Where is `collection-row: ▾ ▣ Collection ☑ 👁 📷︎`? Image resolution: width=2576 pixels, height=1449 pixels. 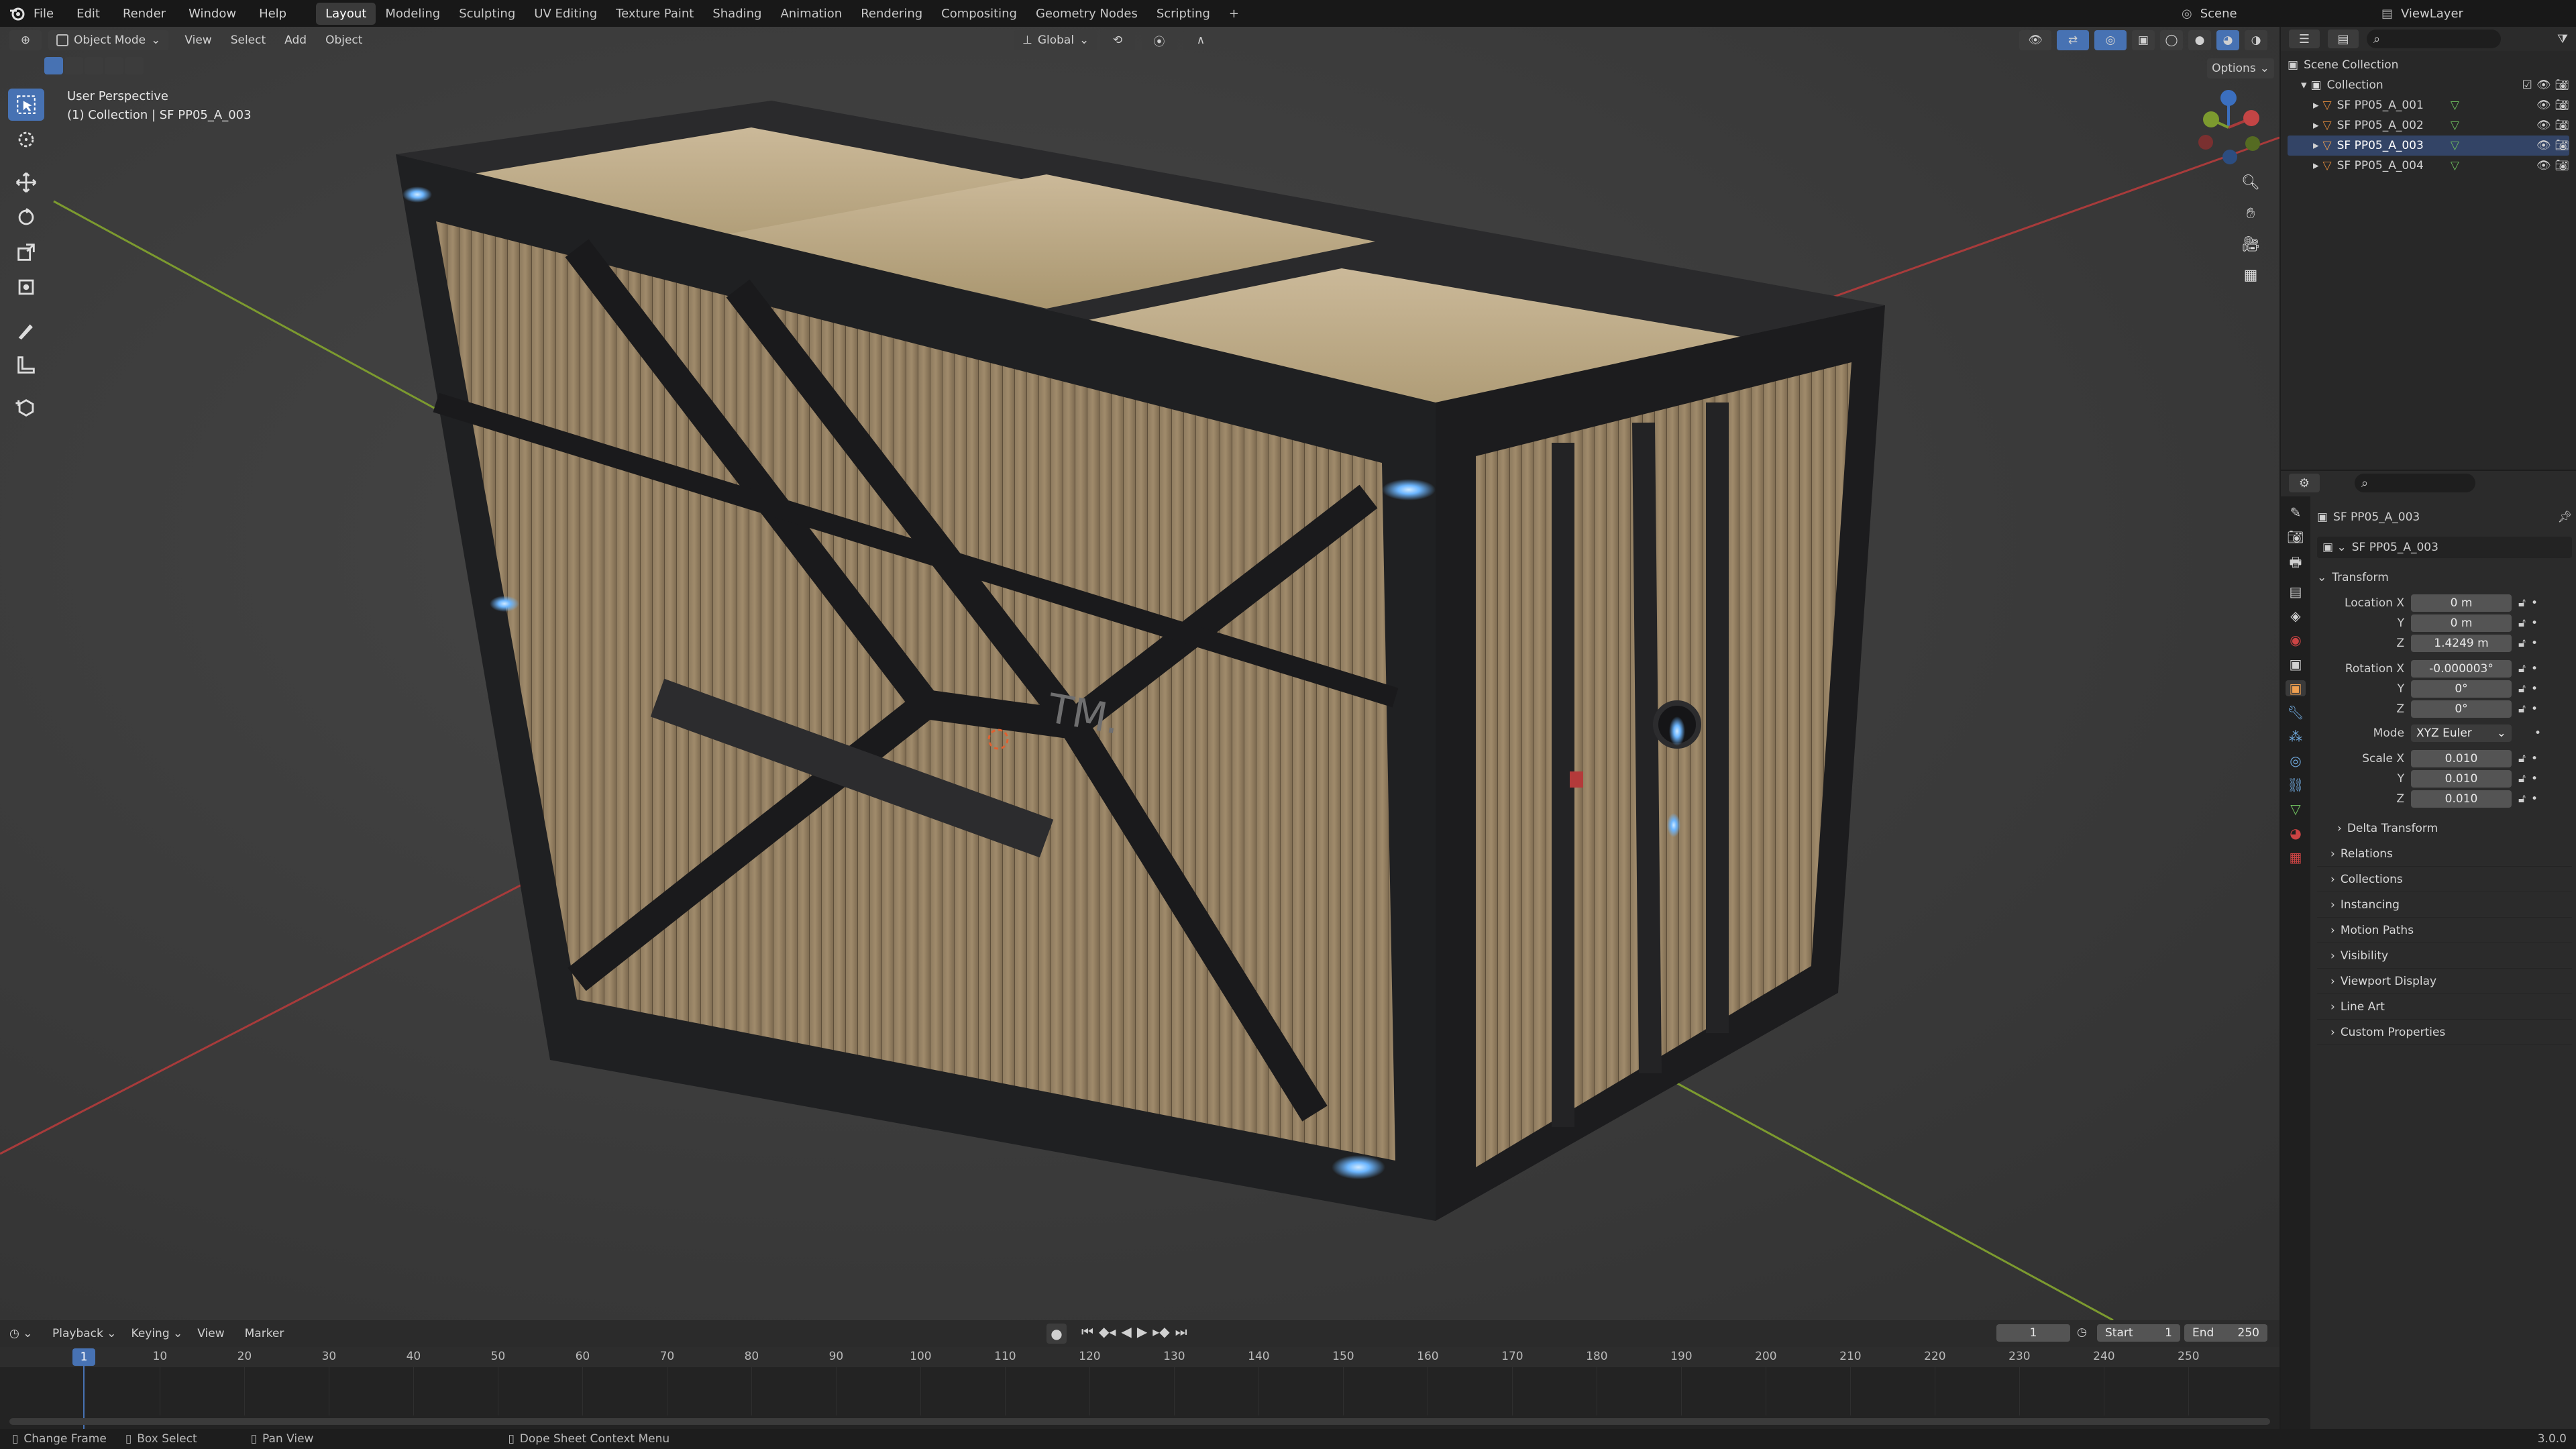 collection-row: ▾ ▣ Collection ☑ 👁 📷︎ is located at coordinates (2428, 85).